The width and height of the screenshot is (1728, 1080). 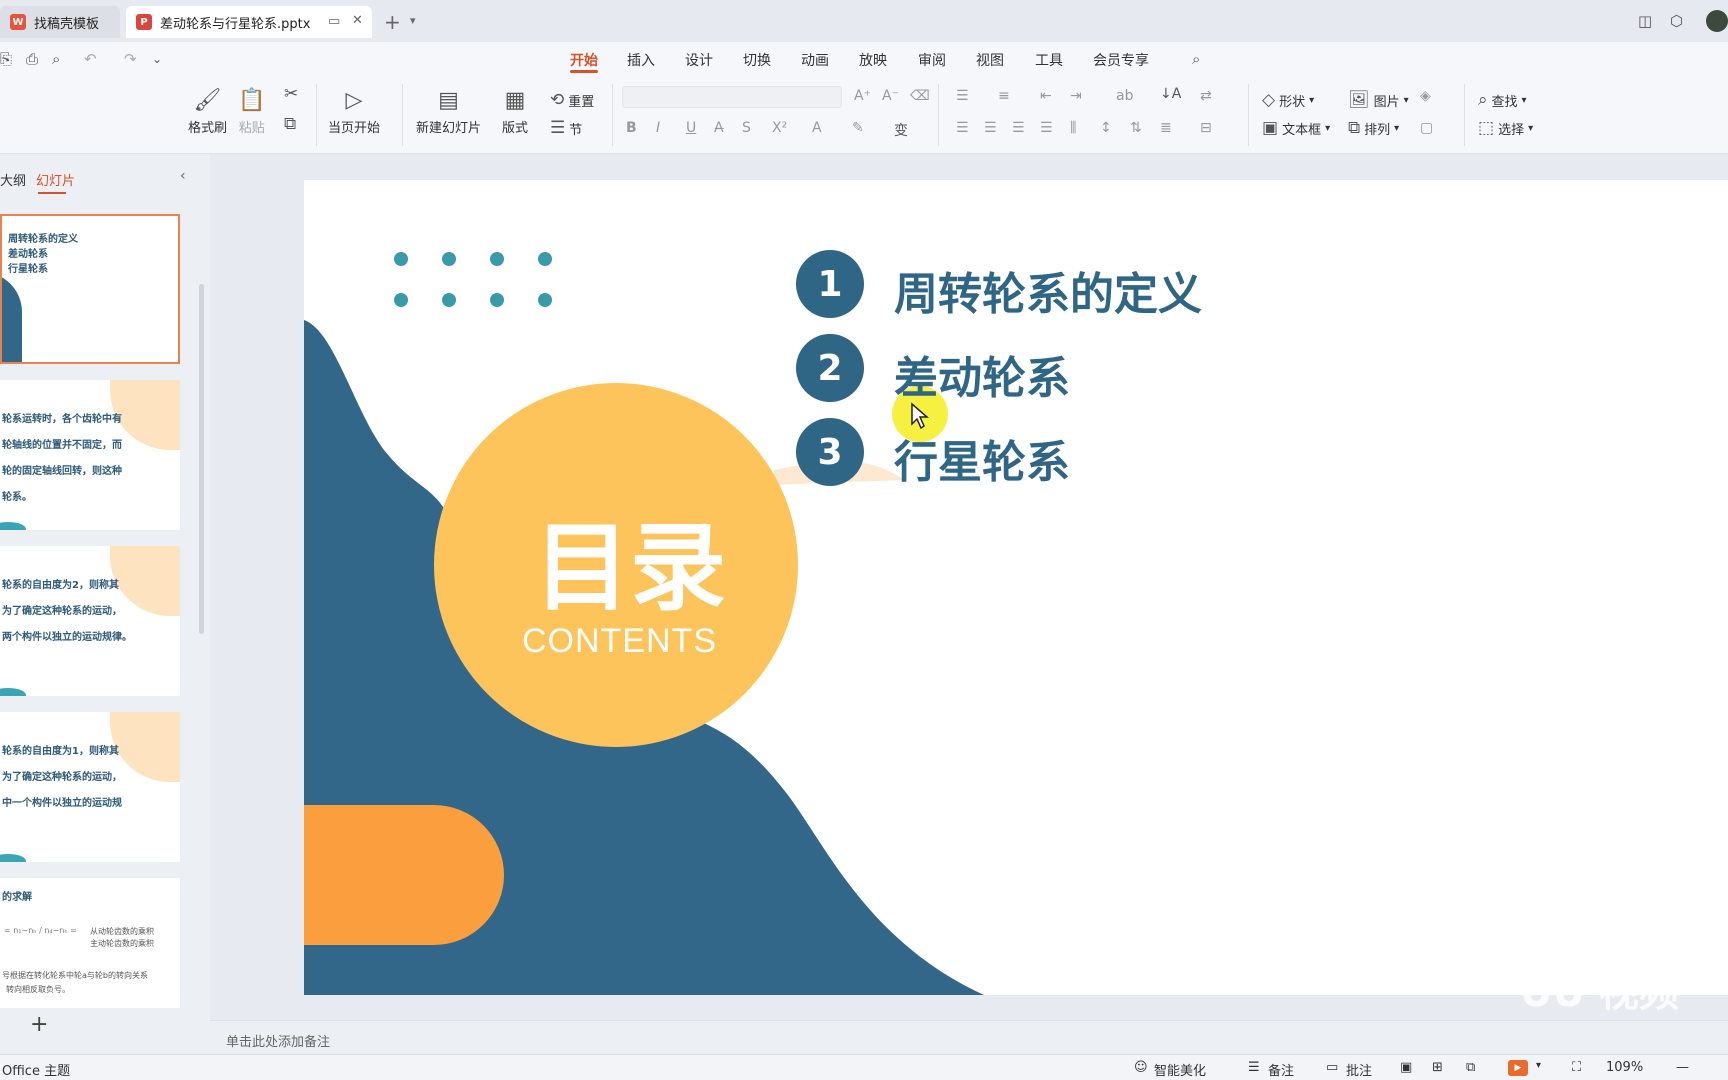 What do you see at coordinates (1180, 1069) in the screenshot?
I see `beautify-button: 智能美化` at bounding box center [1180, 1069].